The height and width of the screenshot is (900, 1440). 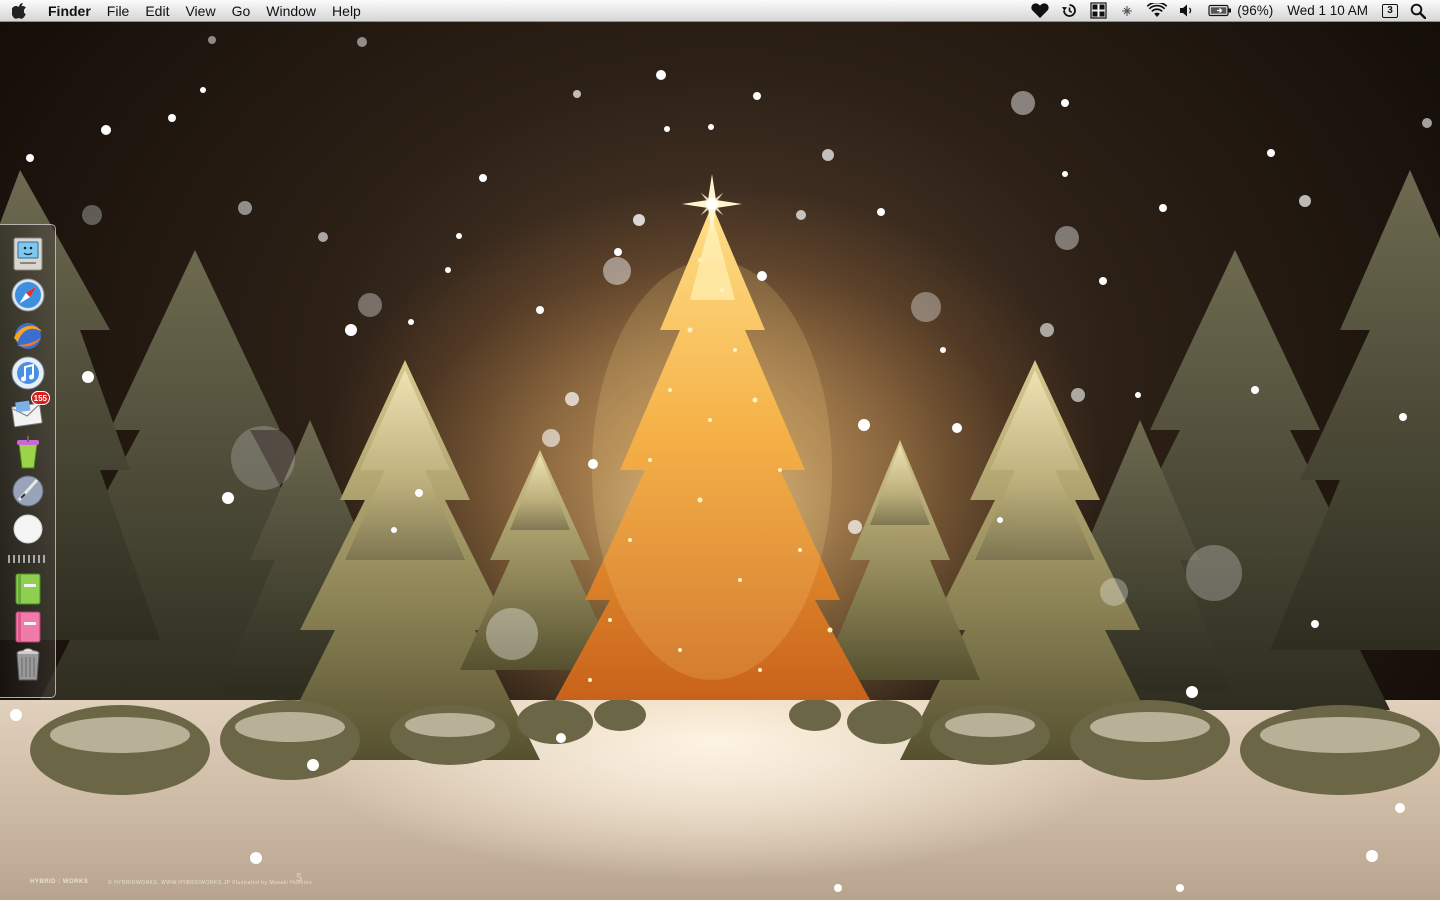 I want to click on wallpaper-watermark-logo: HYBRID : WORKS, so click(x=59, y=882).